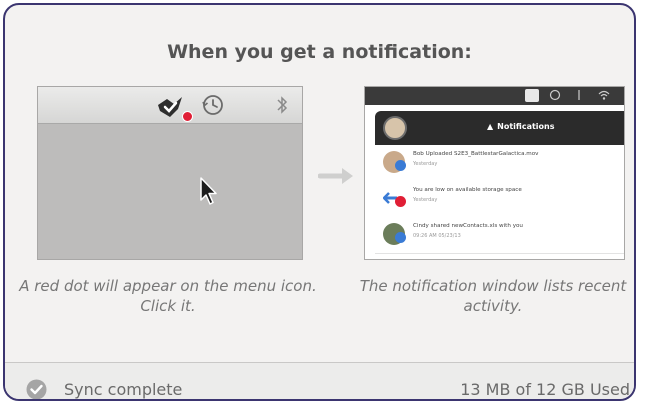 The width and height of the screenshot is (645, 401). I want to click on arrow-right-icon, so click(335, 176).